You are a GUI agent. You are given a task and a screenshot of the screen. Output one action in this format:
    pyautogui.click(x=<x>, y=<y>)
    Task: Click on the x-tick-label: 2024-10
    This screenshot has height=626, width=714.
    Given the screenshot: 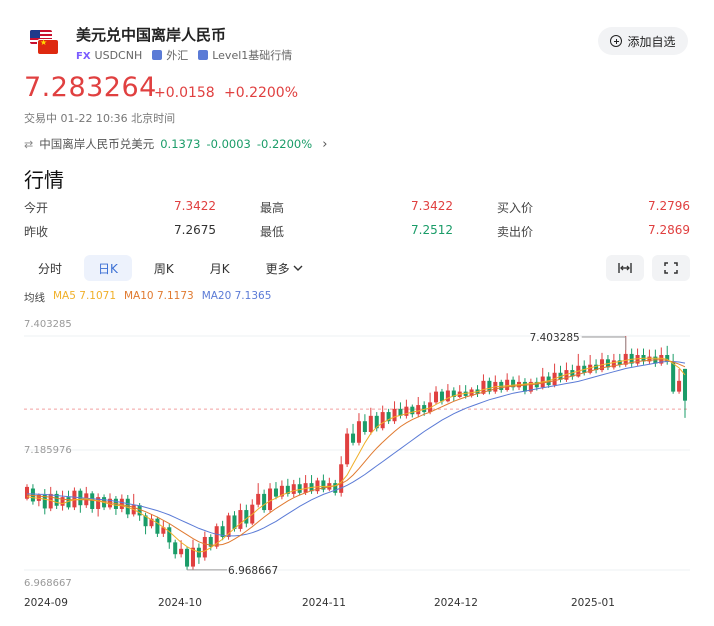 What is the action you would take?
    pyautogui.click(x=180, y=603)
    